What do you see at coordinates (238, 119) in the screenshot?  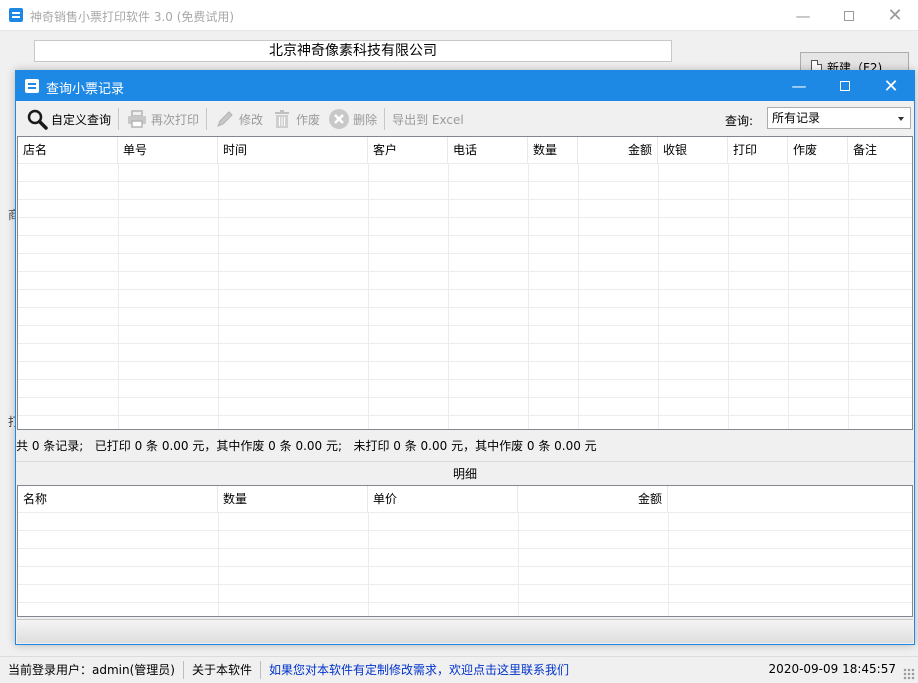 I see `edit-button: 修改` at bounding box center [238, 119].